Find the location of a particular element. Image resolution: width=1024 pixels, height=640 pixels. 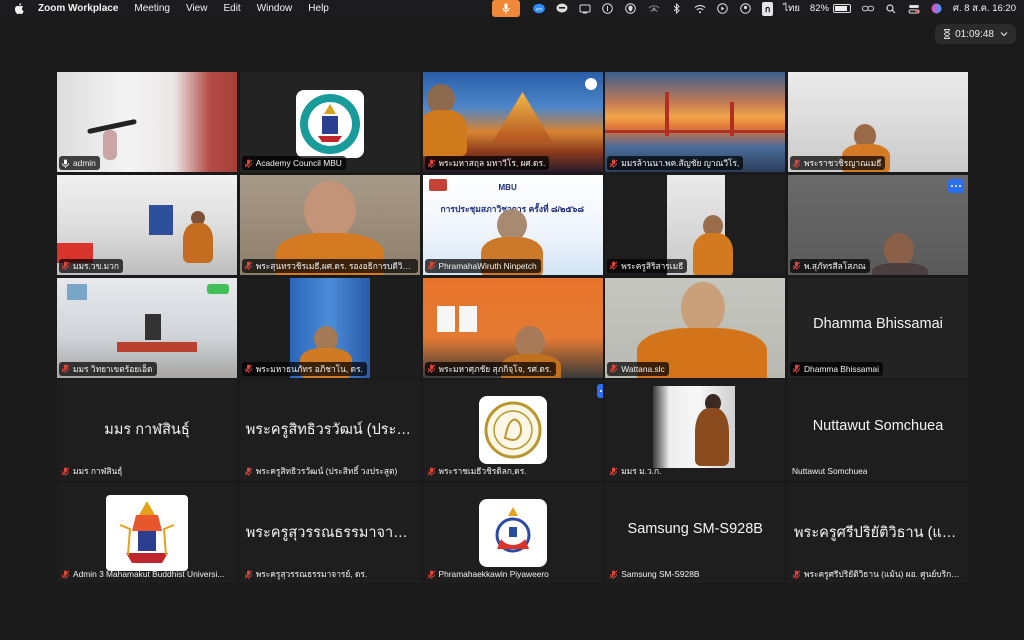

participant-tile: มมร.วข.มวก is located at coordinates (147, 224).